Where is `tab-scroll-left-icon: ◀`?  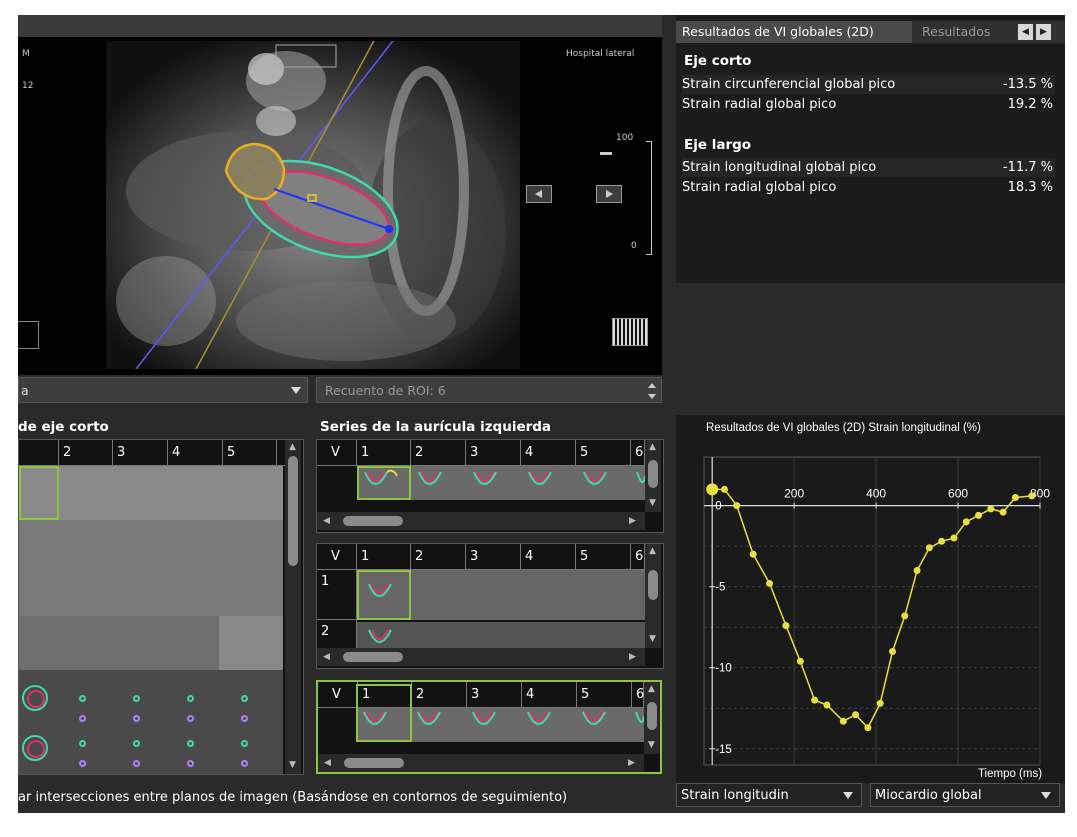 tab-scroll-left-icon: ◀ is located at coordinates (1025, 32).